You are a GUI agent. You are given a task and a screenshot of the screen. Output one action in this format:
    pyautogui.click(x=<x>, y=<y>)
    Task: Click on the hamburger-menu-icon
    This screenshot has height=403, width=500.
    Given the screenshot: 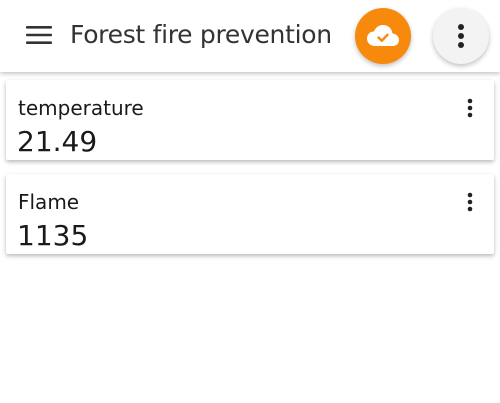 What is the action you would take?
    pyautogui.click(x=39, y=35)
    